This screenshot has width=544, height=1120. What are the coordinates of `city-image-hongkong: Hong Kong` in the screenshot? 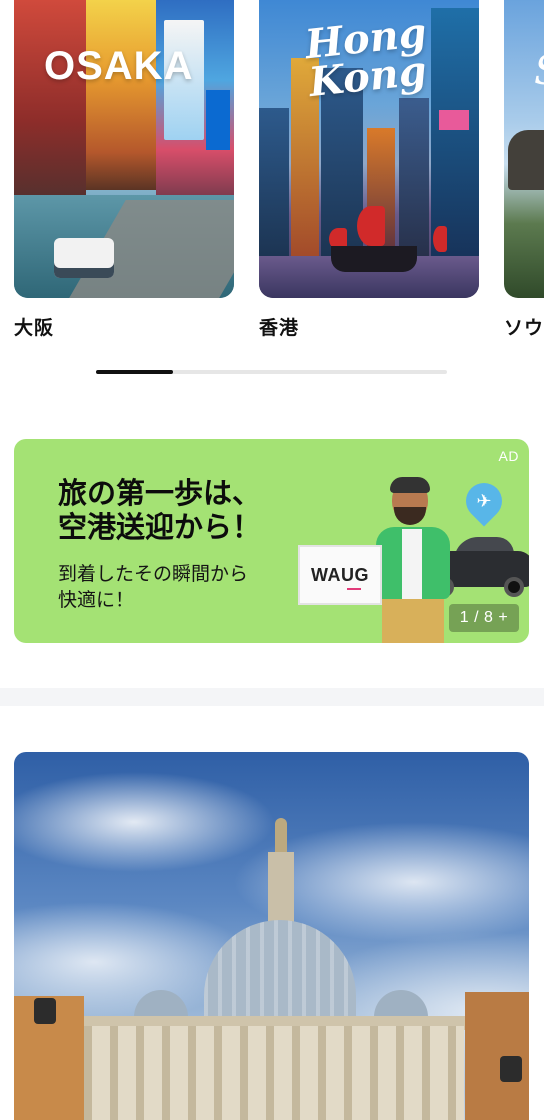 It's located at (369, 149).